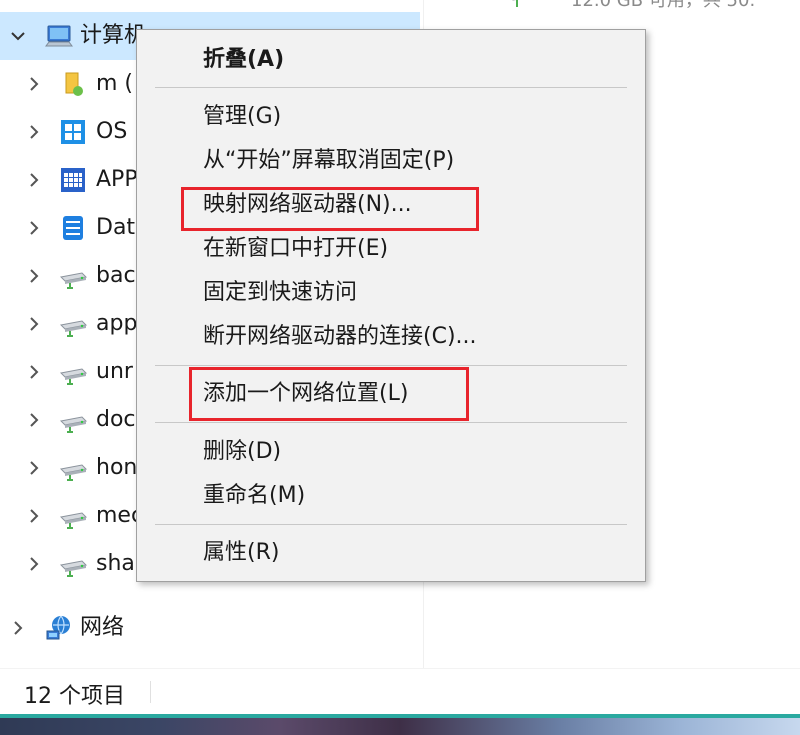 The height and width of the screenshot is (735, 800). Describe the element at coordinates (116, 275) in the screenshot. I see `tree-item-label: bac` at that location.